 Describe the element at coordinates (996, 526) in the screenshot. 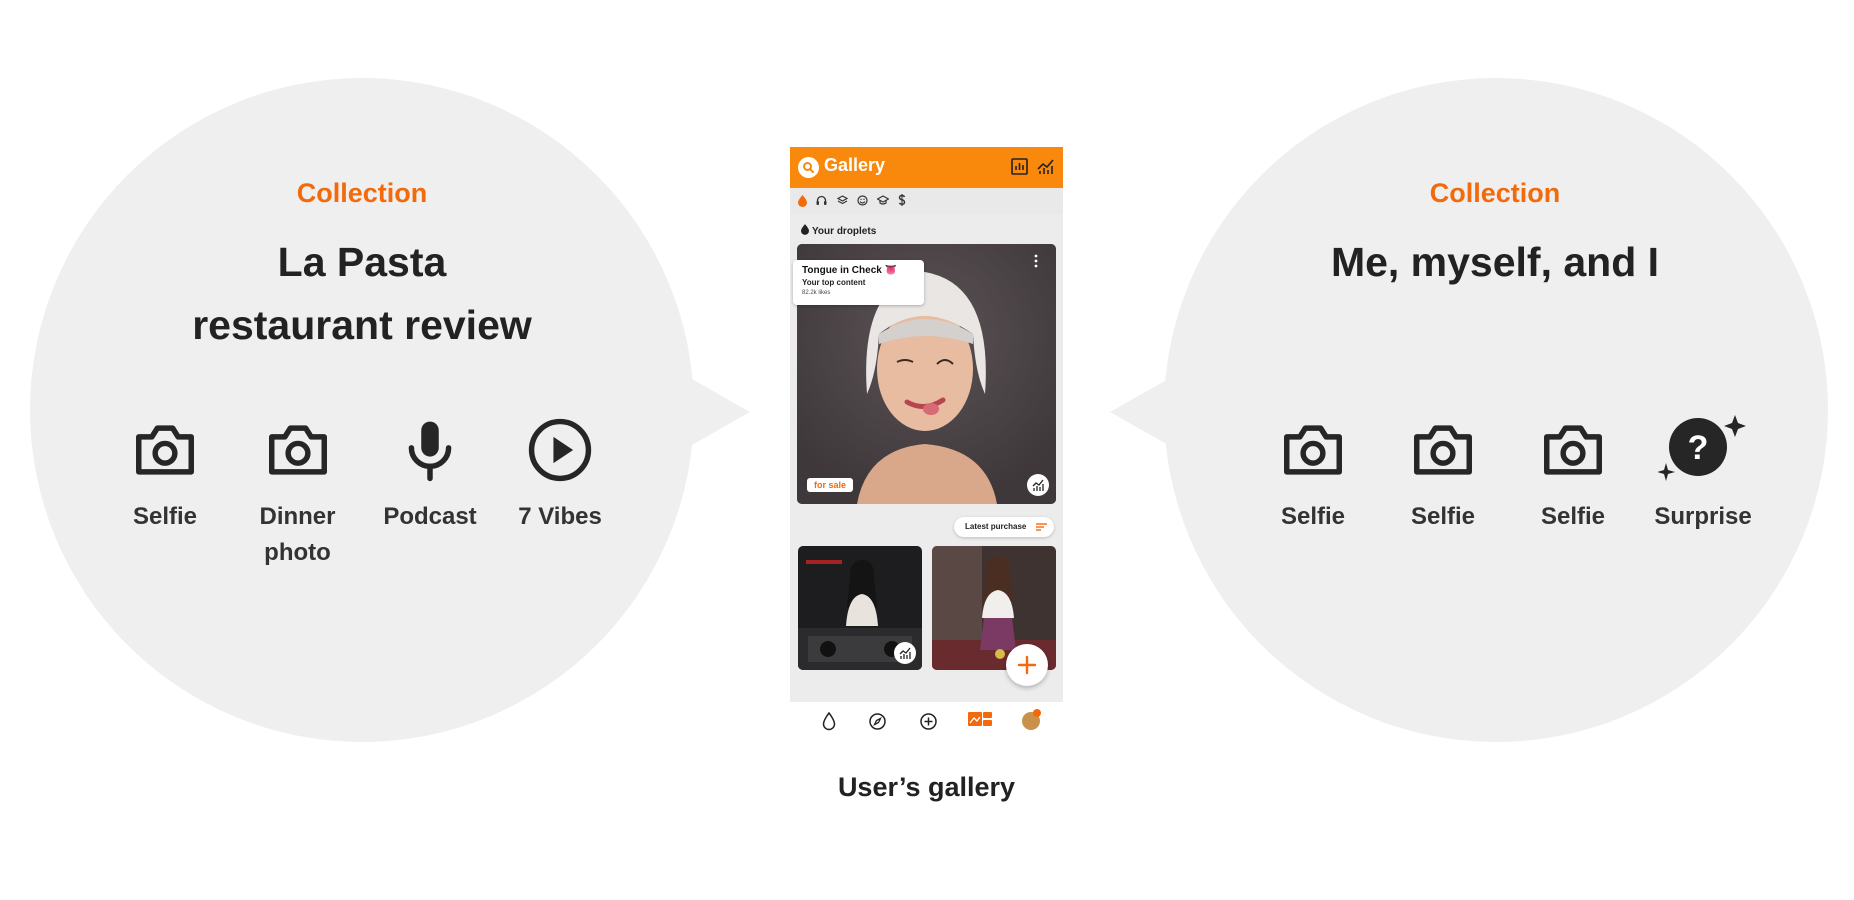

I see `sort-label: Latest purchase` at that location.